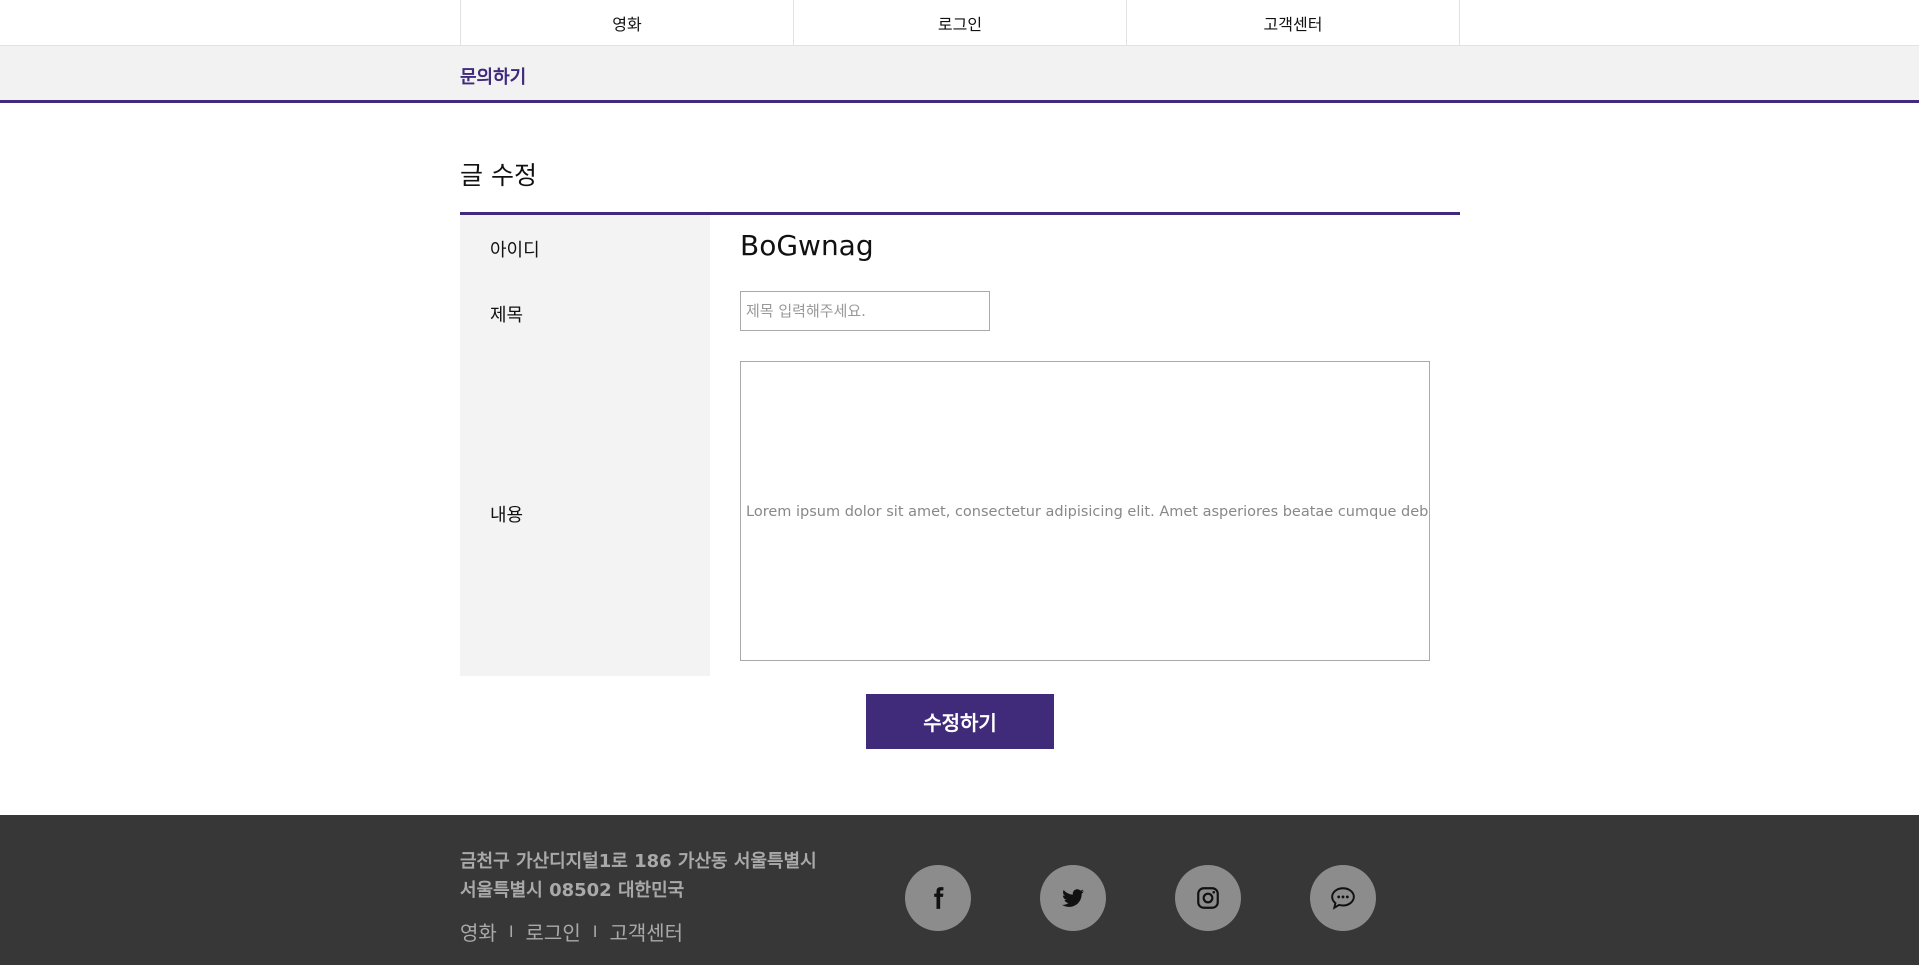  I want to click on id-label: 아이디, so click(515, 250).